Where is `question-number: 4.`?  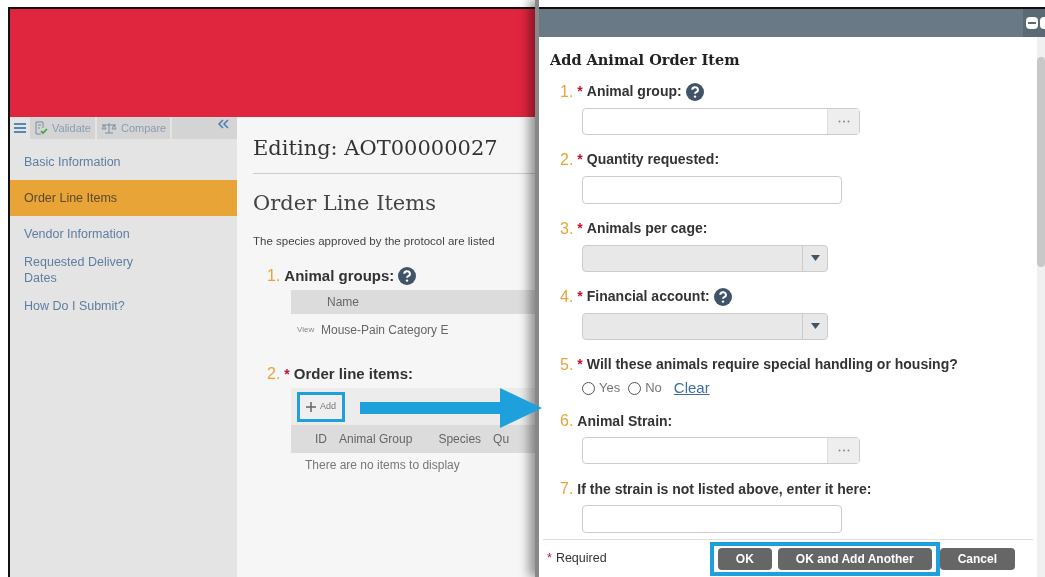 question-number: 4. is located at coordinates (567, 296).